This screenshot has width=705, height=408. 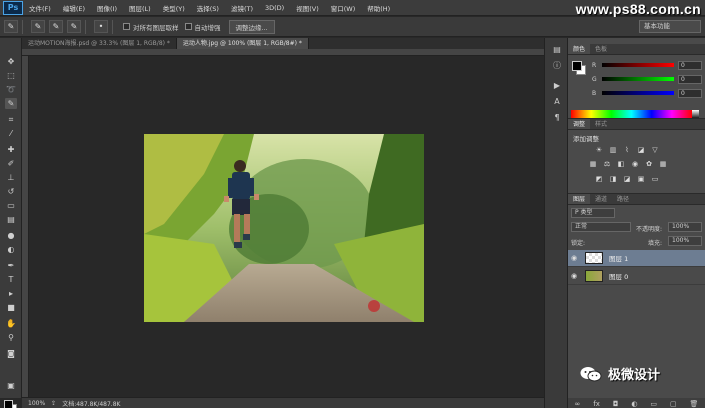 I want to click on green-track, so click(x=638, y=79).